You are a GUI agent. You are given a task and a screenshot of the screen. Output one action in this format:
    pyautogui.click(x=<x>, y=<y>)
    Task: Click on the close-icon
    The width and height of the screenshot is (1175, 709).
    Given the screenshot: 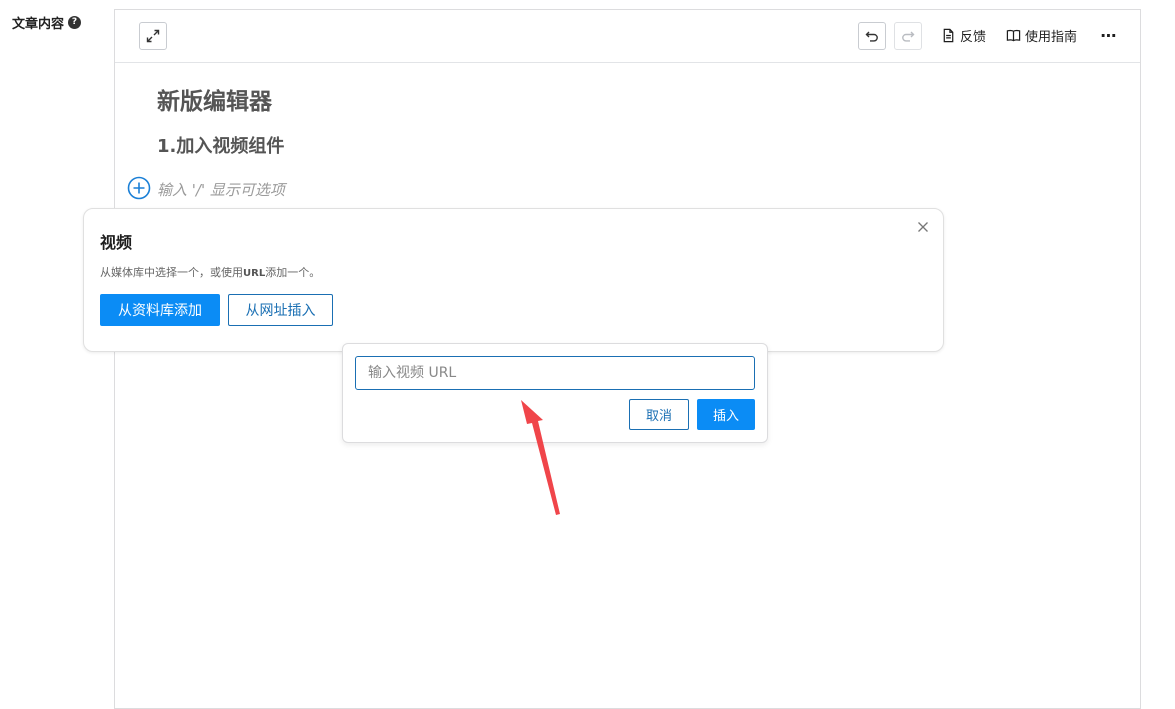 What is the action you would take?
    pyautogui.click(x=923, y=227)
    